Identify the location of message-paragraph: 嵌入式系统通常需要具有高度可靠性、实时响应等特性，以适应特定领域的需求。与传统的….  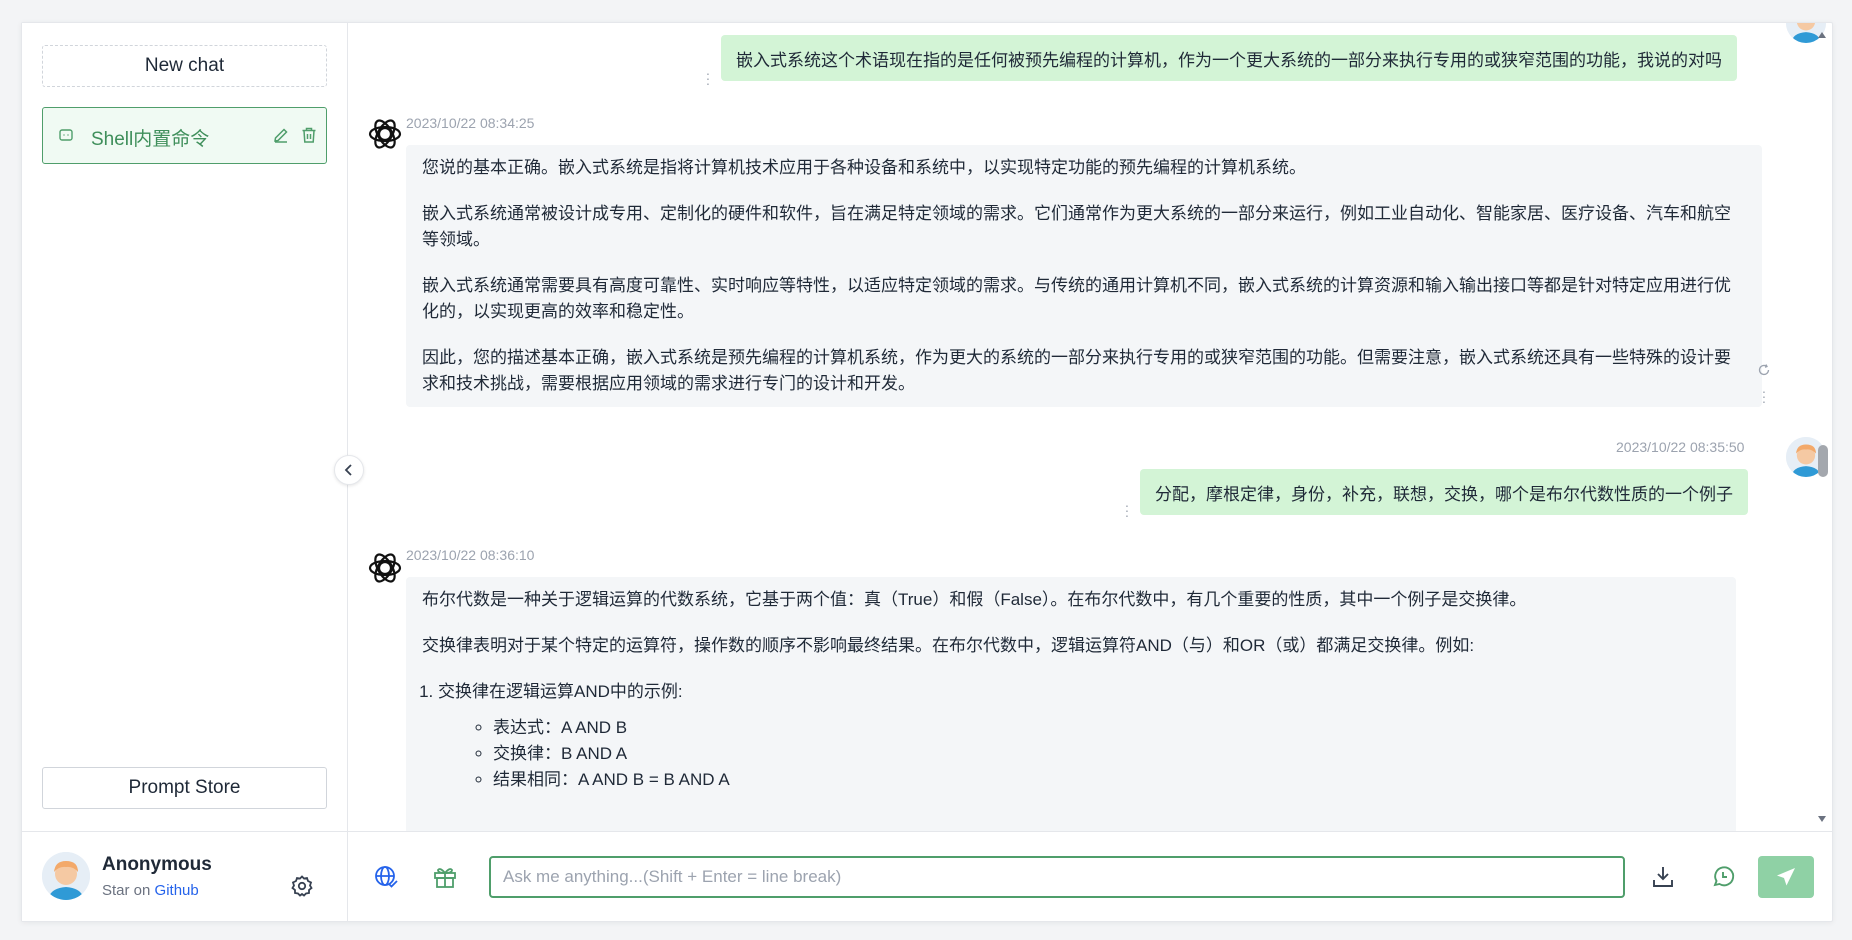
(1076, 298).